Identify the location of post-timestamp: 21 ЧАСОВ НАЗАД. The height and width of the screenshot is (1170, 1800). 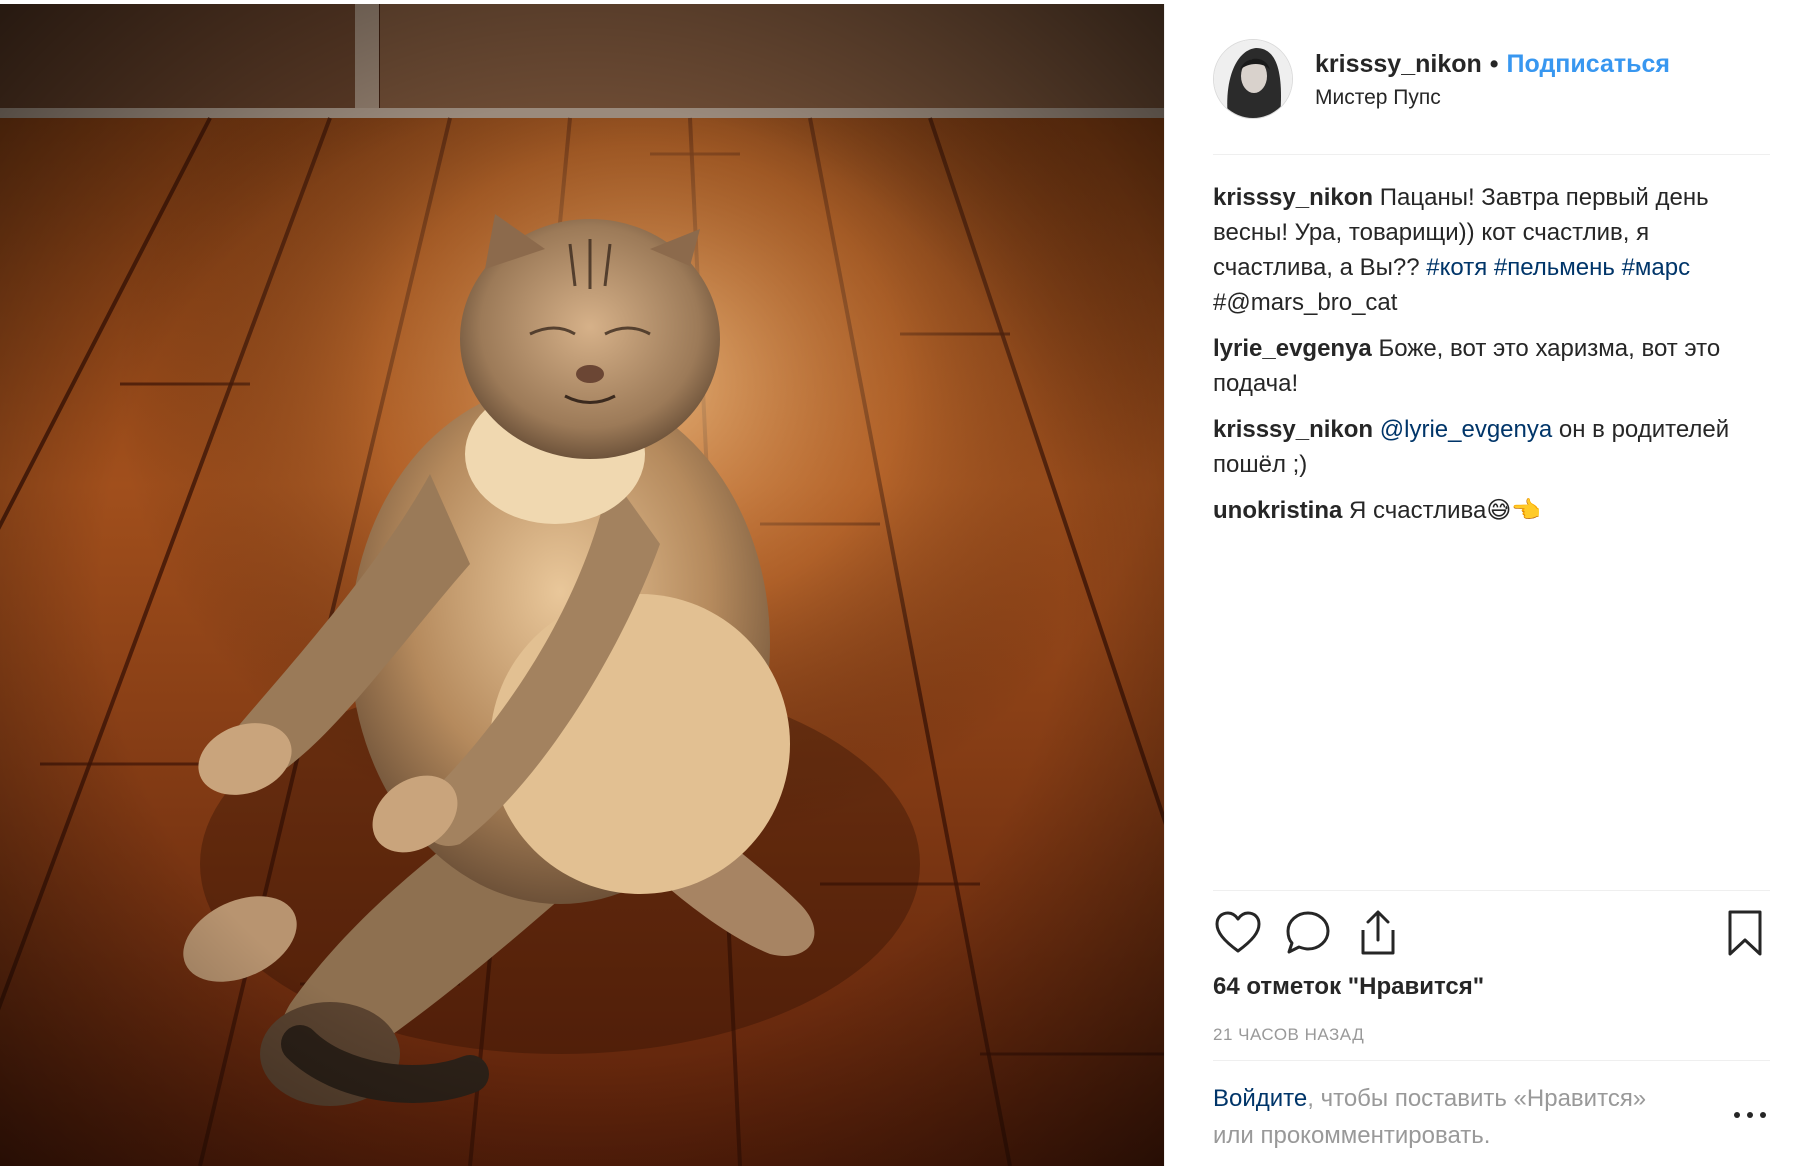
(1288, 1035).